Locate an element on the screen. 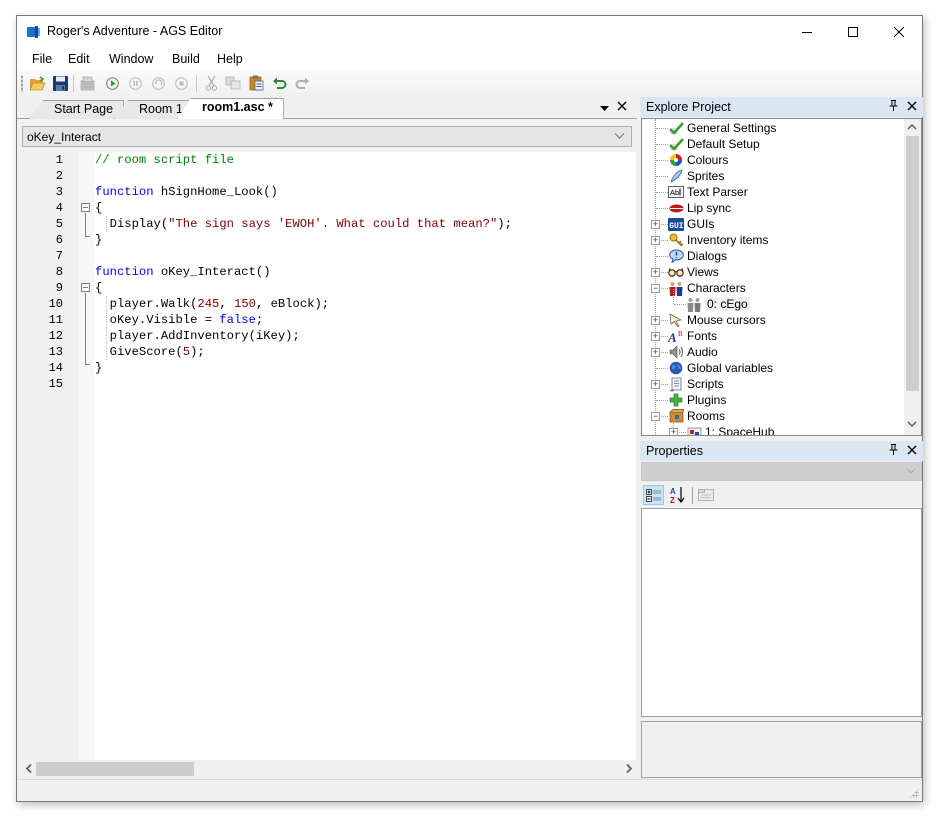 The width and height of the screenshot is (939, 818). property-pages-button is located at coordinates (706, 495).